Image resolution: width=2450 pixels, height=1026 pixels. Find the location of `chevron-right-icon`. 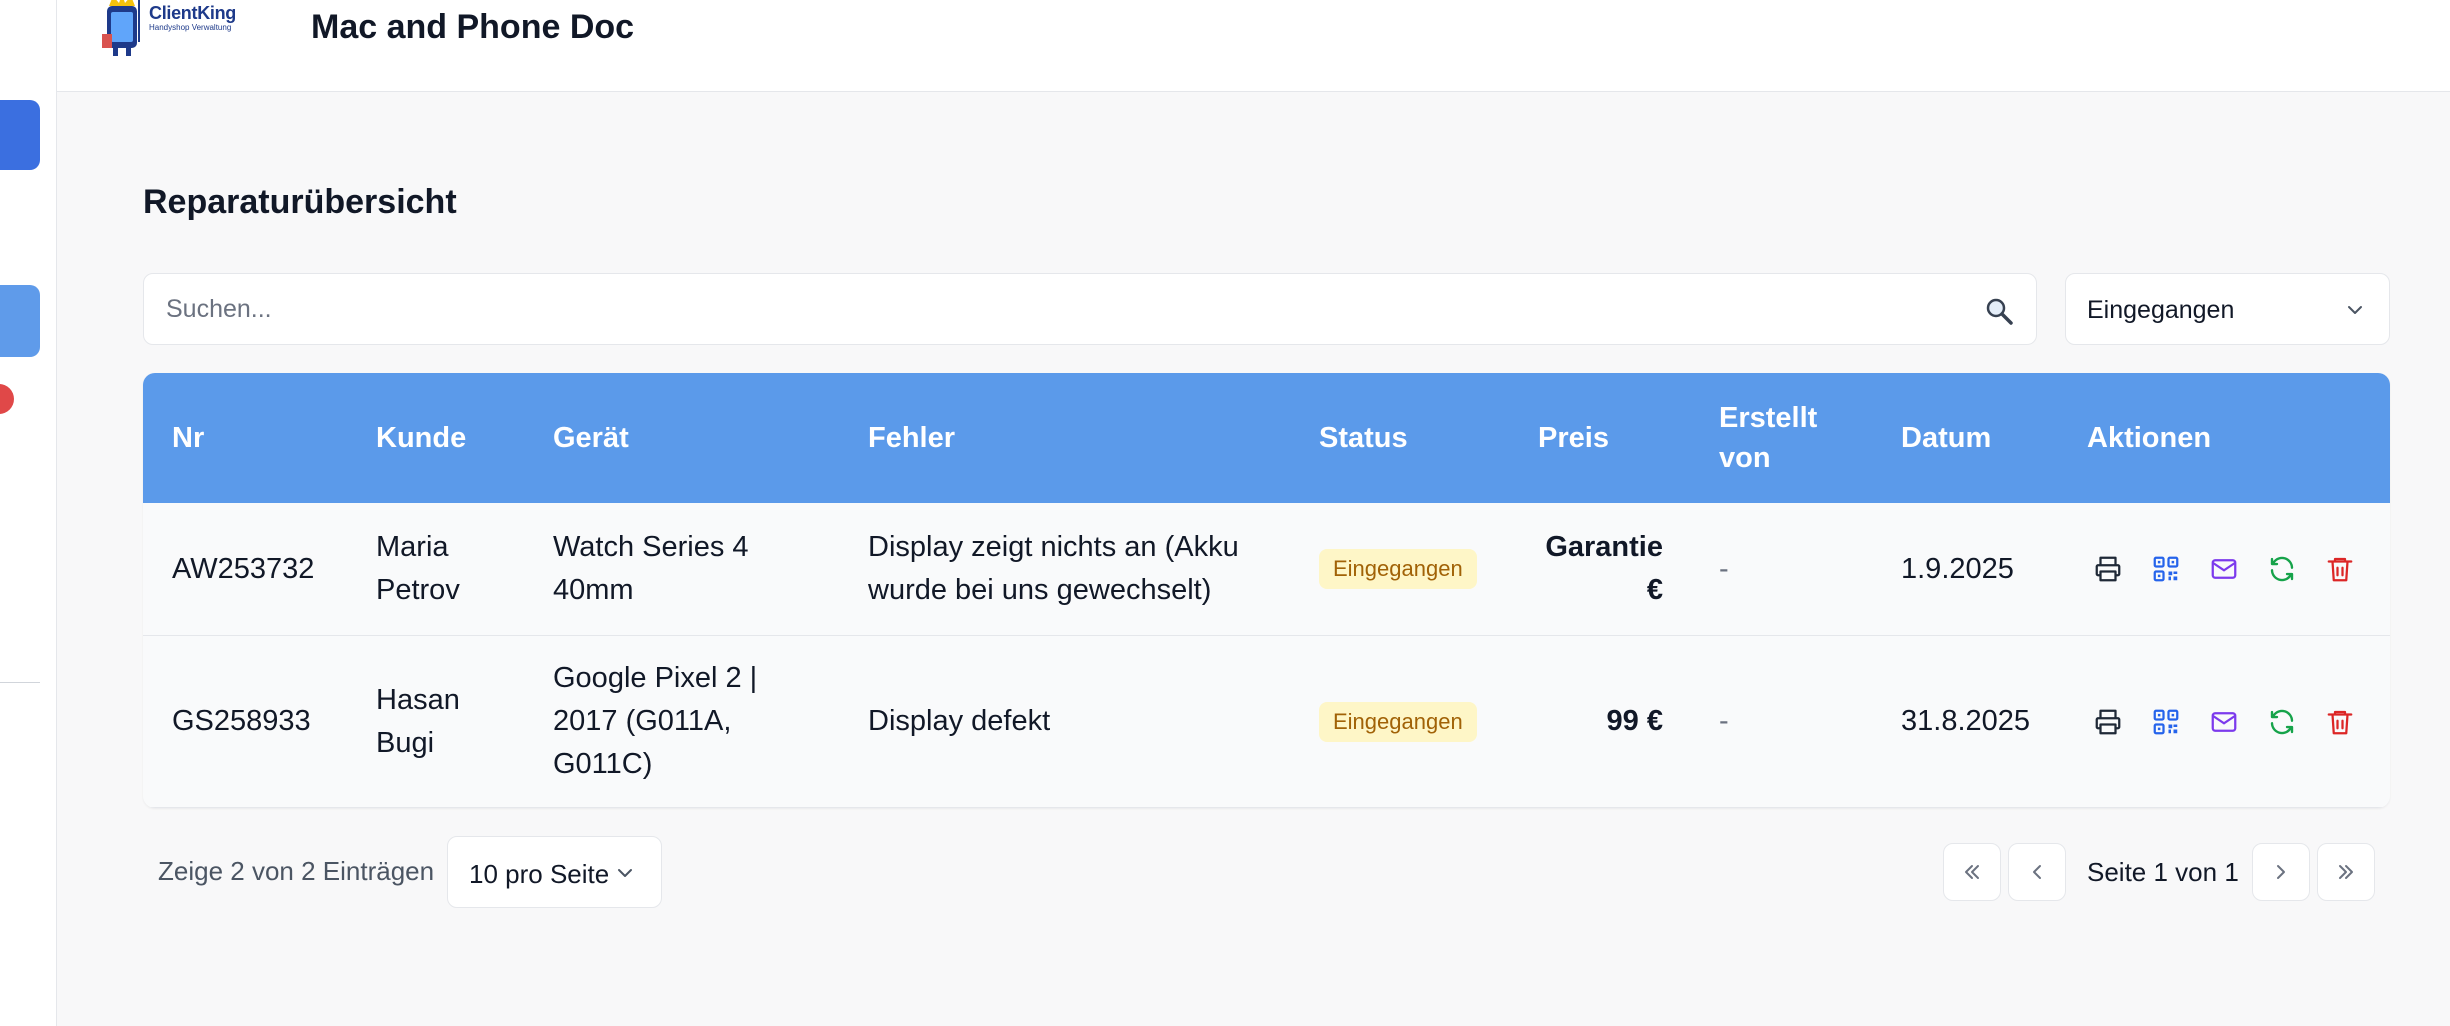

chevron-right-icon is located at coordinates (2281, 872).